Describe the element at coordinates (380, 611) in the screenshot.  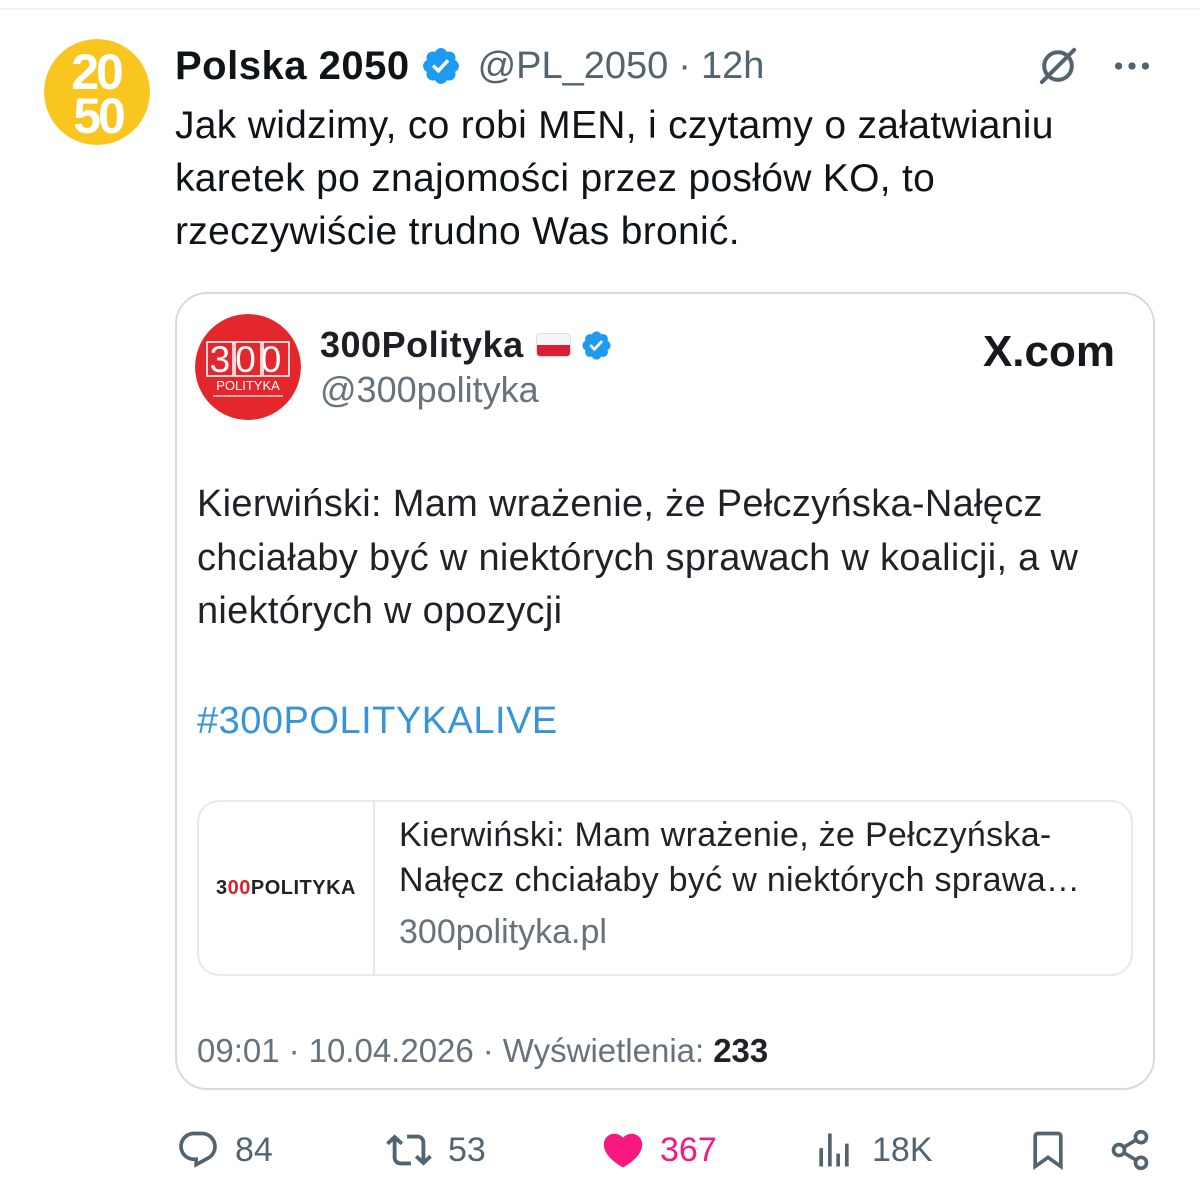
I see `embedded-text-line: niektórych w opozycji` at that location.